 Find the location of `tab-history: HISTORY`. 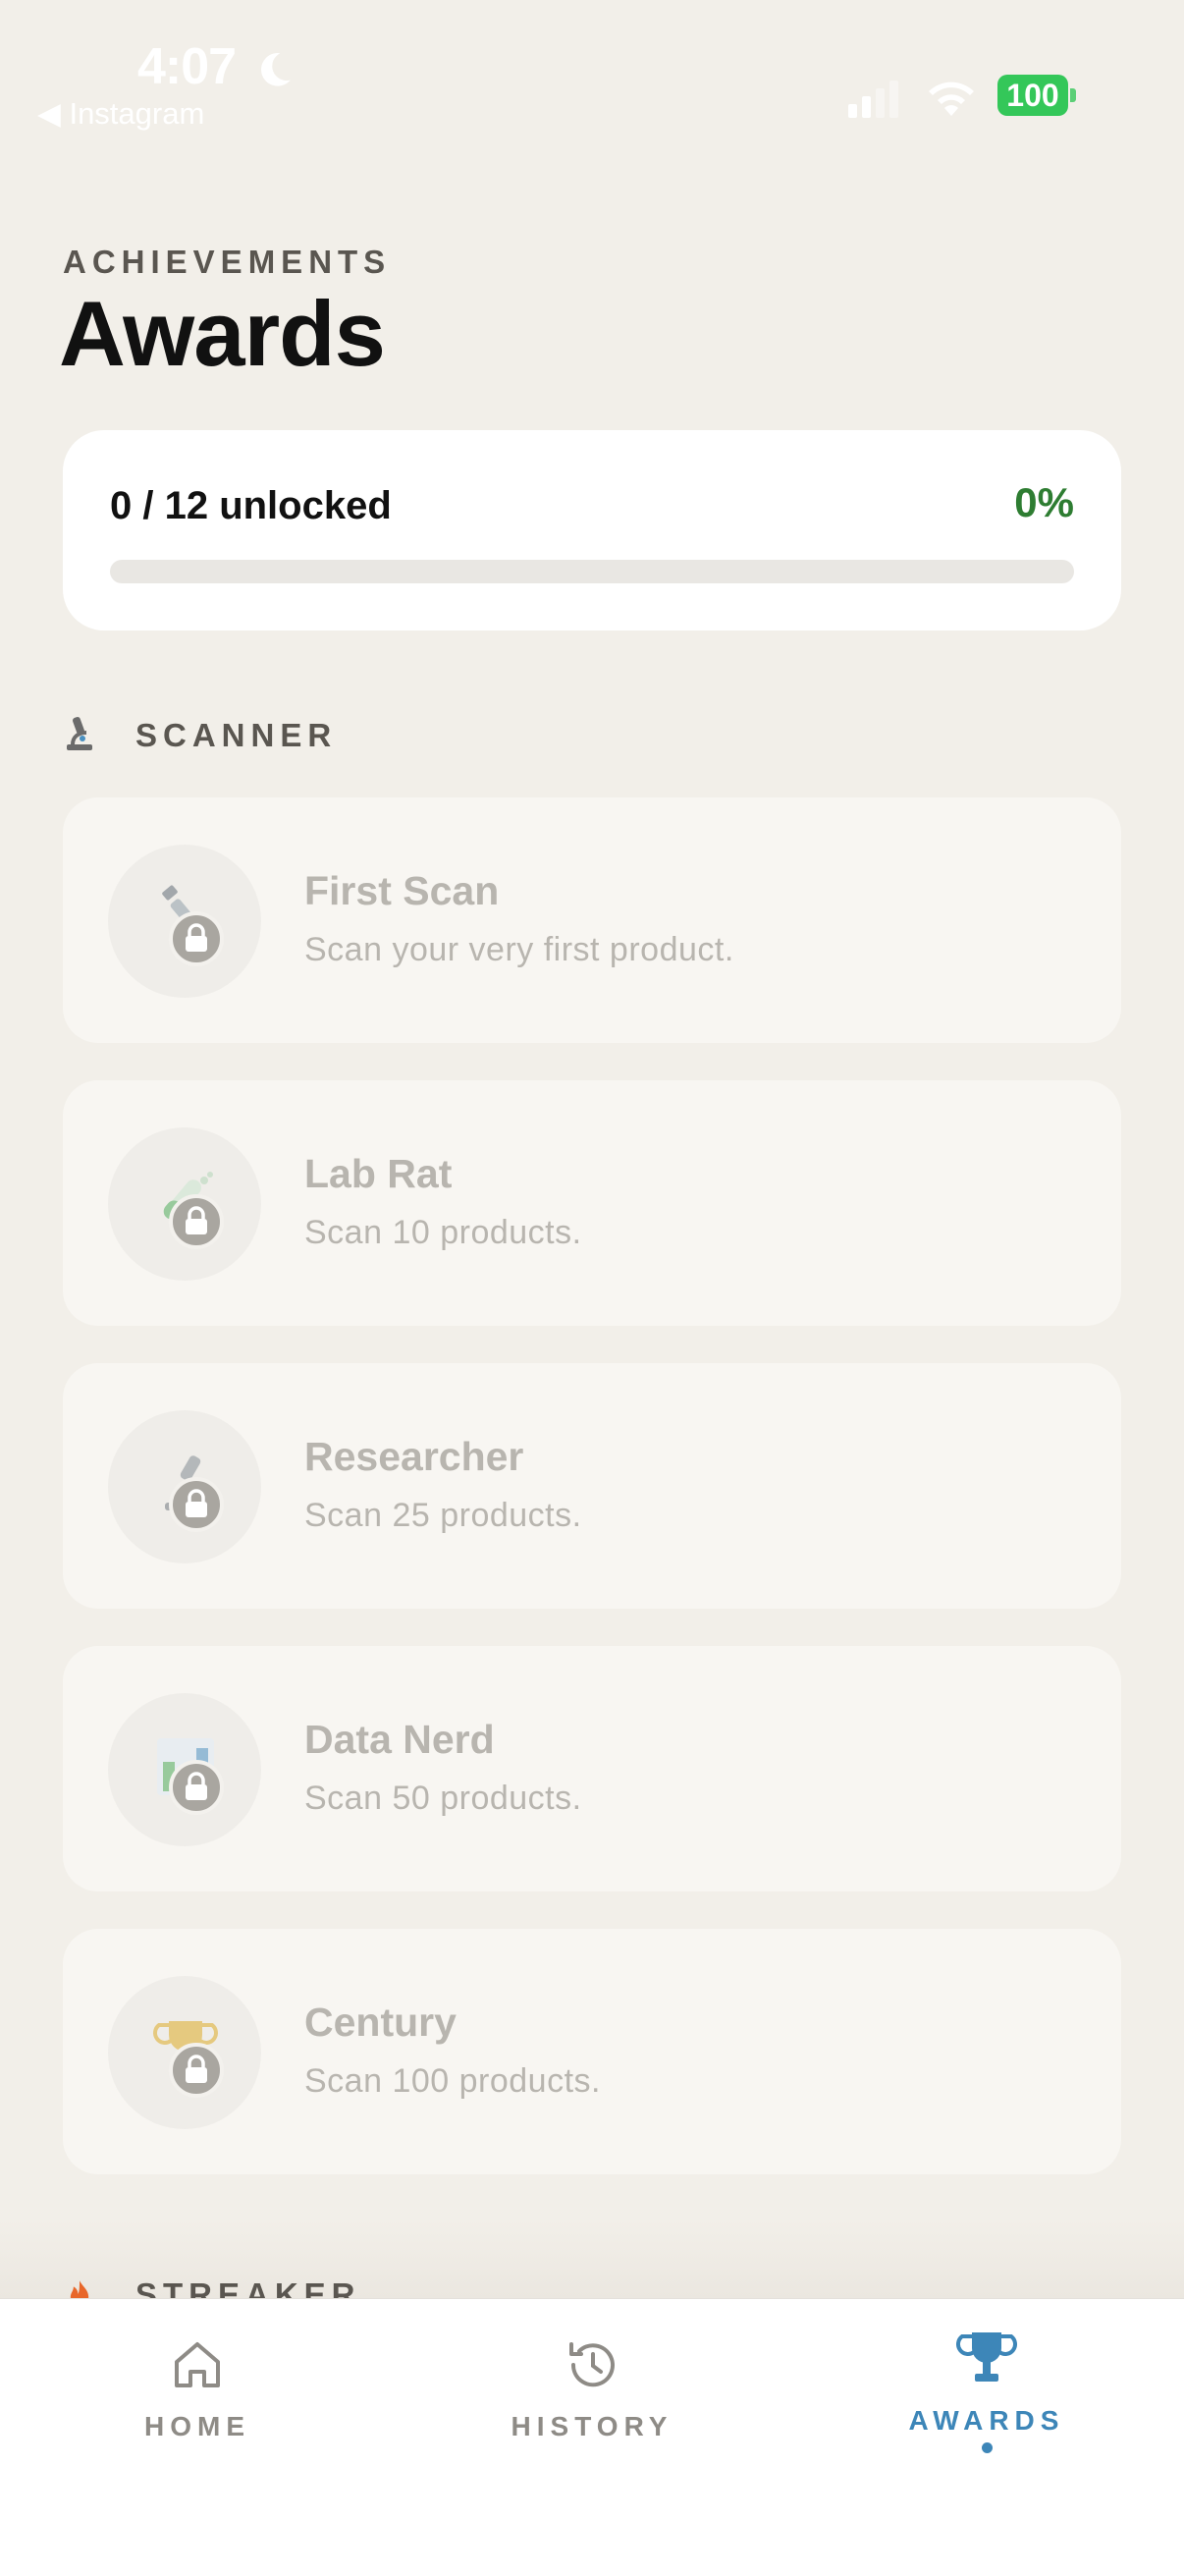

tab-history: HISTORY is located at coordinates (592, 2397).